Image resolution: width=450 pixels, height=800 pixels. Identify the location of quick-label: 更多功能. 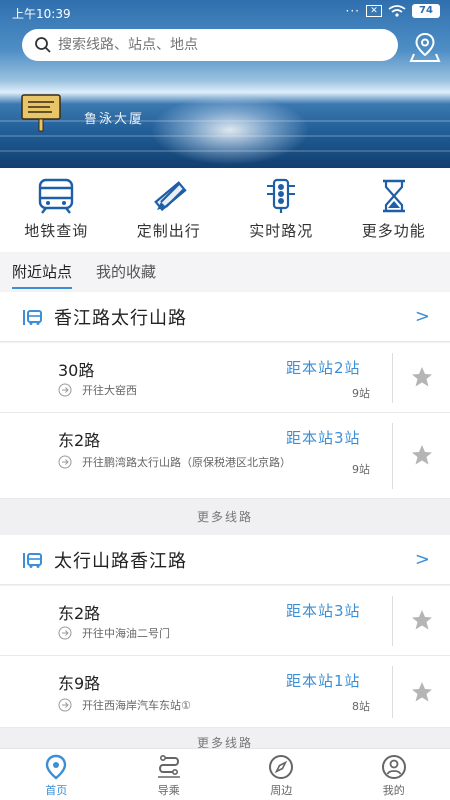
(393, 231).